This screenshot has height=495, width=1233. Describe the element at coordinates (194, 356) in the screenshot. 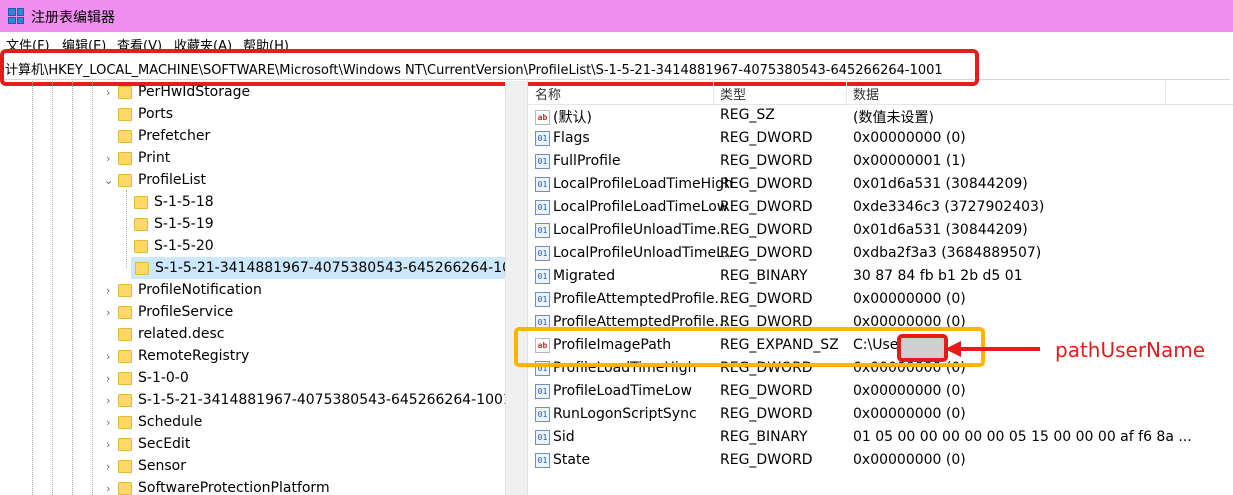

I see `tree-item-label: RemoteRegistry` at that location.